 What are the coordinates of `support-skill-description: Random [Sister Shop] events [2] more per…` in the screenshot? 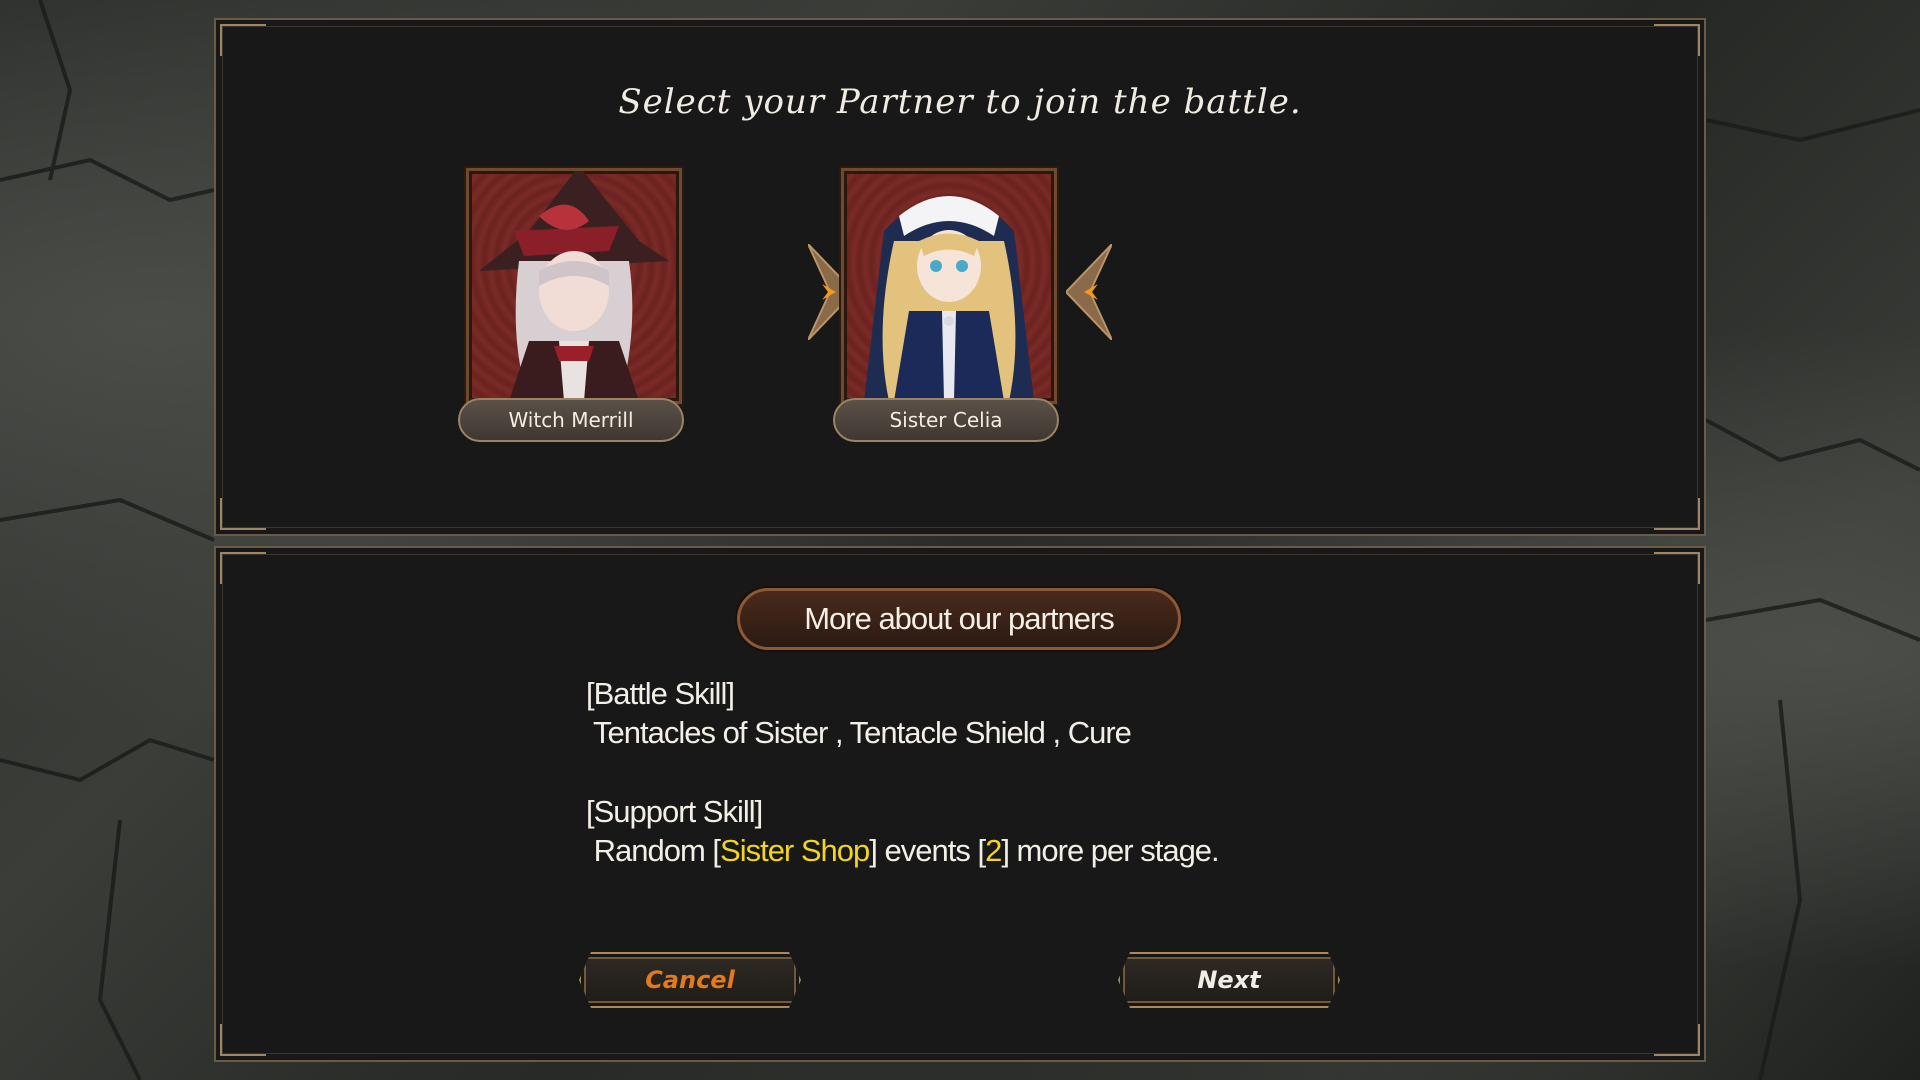 It's located at (903, 850).